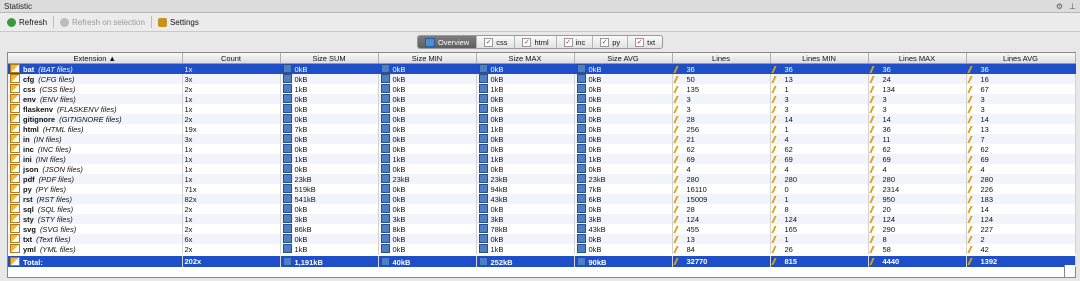  I want to click on lines-max-cell: 3, so click(917, 99).